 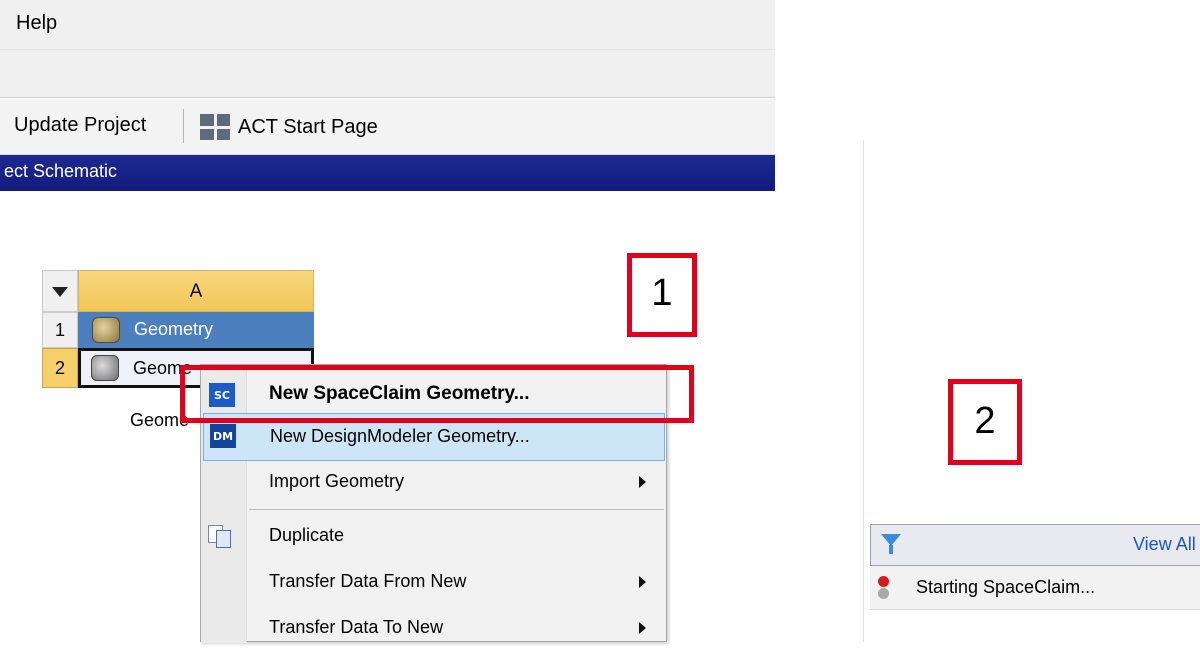 What do you see at coordinates (433, 536) in the screenshot?
I see `menu-item-duplicate: Duplicate` at bounding box center [433, 536].